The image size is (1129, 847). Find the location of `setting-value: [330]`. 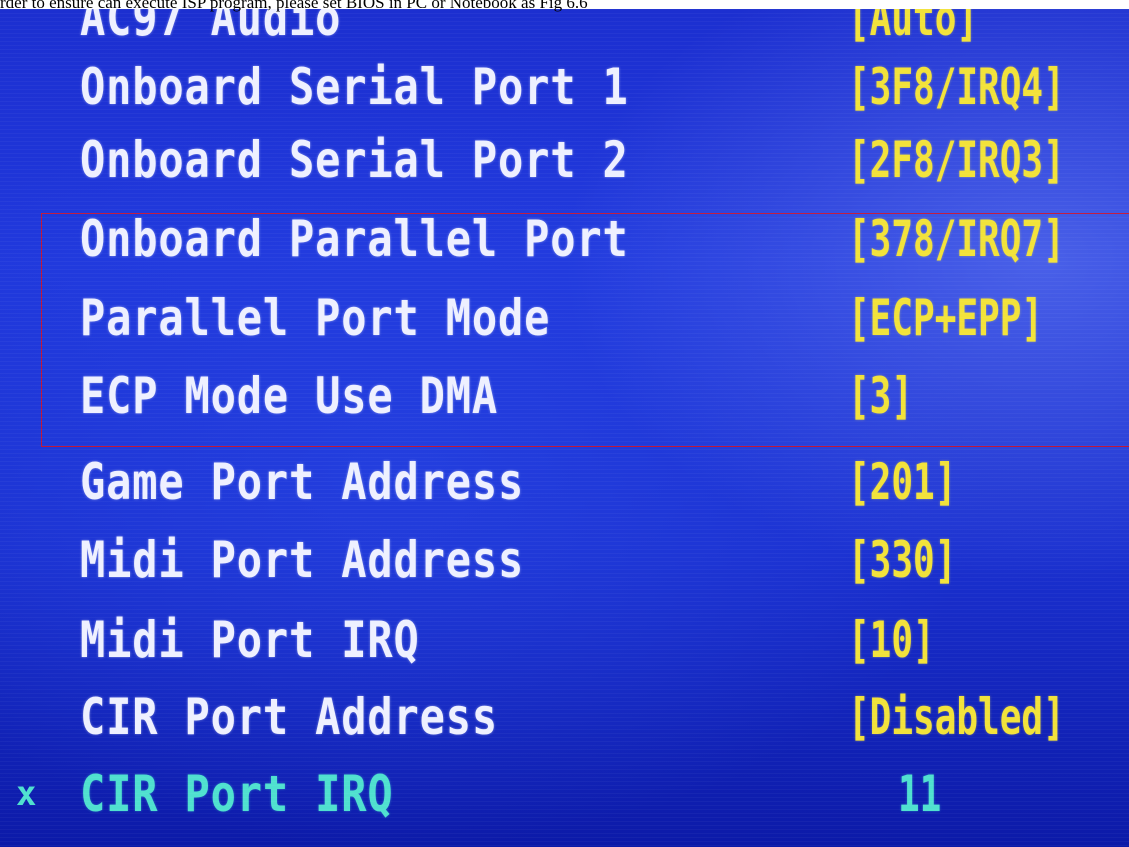

setting-value: [330] is located at coordinates (902, 560).